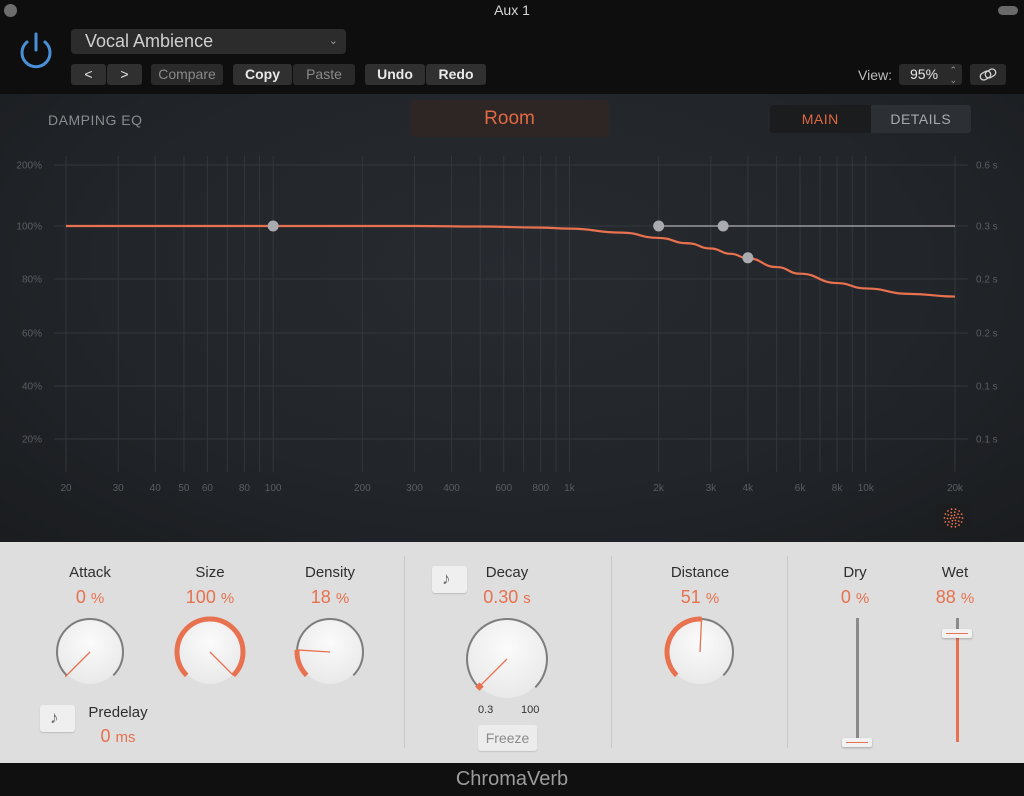 The image size is (1024, 796). What do you see at coordinates (957, 681) in the screenshot?
I see `wet-slider` at bounding box center [957, 681].